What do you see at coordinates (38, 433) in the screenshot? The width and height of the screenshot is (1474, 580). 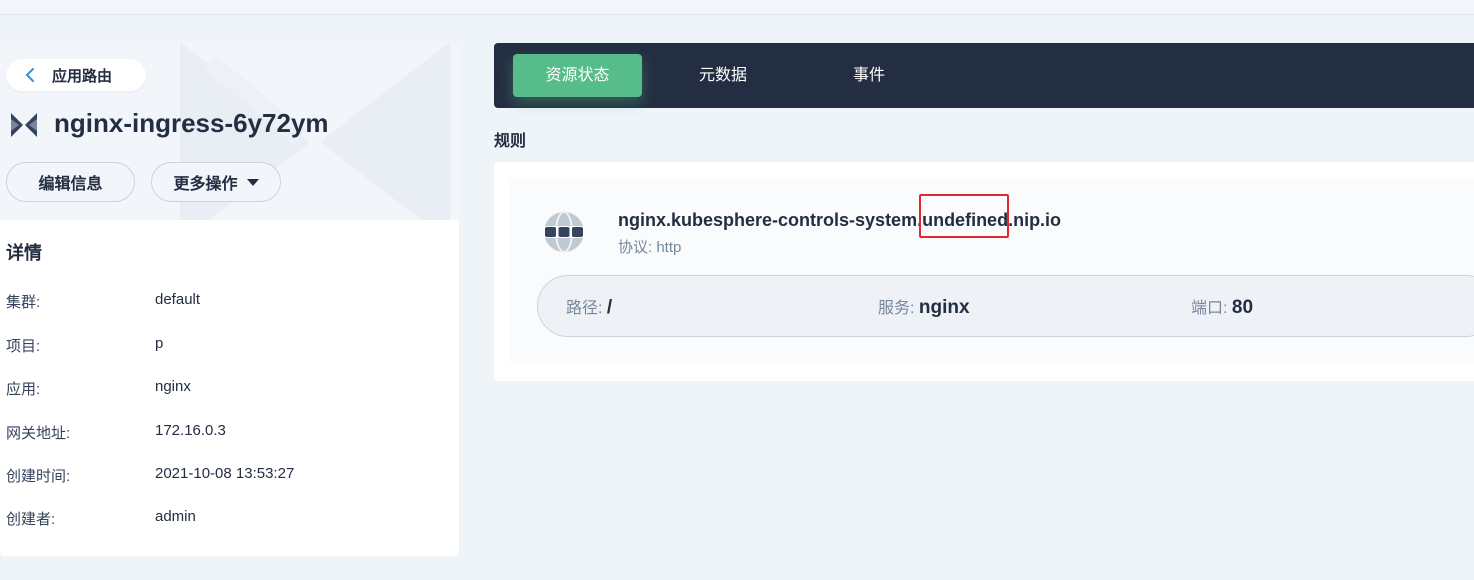 I see `detail-key: 网关地址:` at bounding box center [38, 433].